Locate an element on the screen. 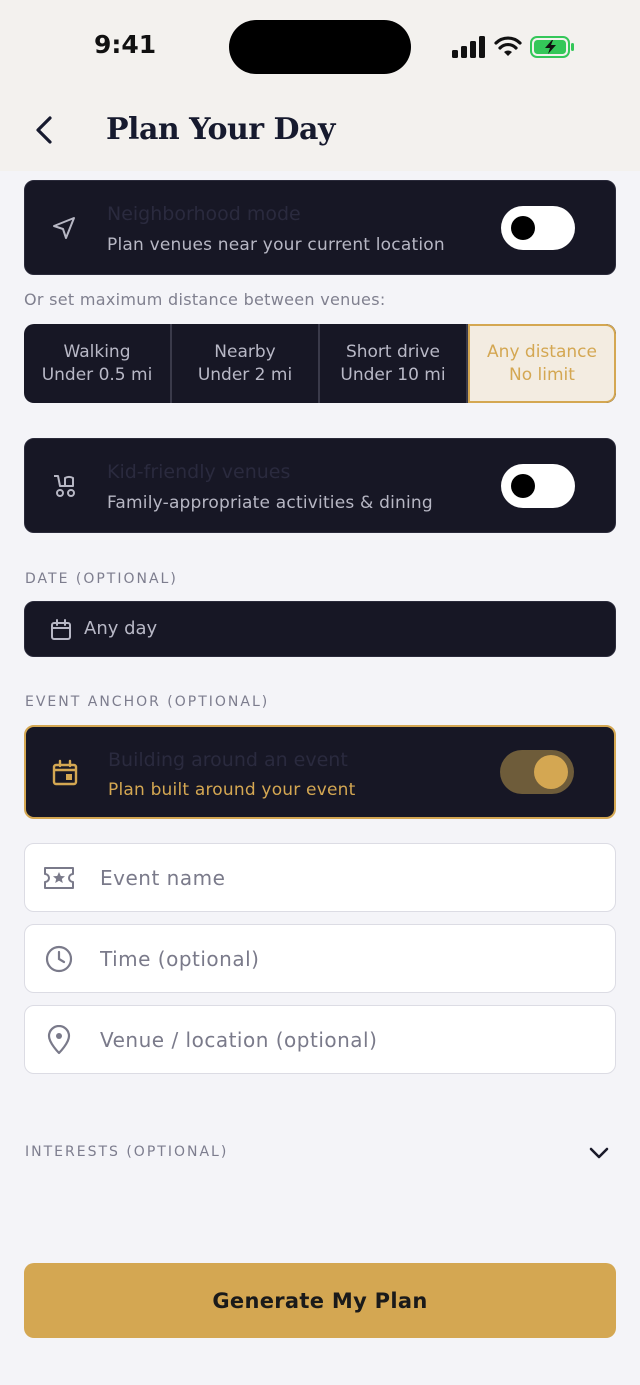 This screenshot has height=1385, width=640. status-bar: 9:41 is located at coordinates (320, 48).